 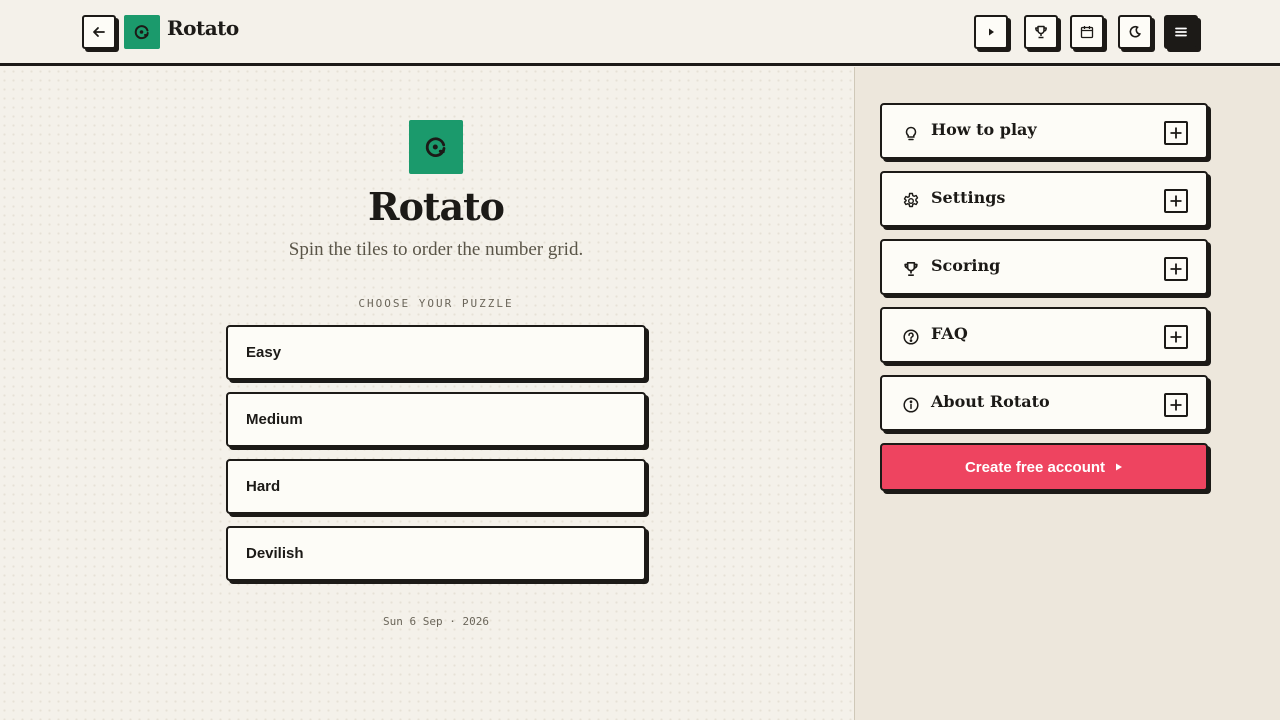 I want to click on logo-tile, so click(x=142, y=32).